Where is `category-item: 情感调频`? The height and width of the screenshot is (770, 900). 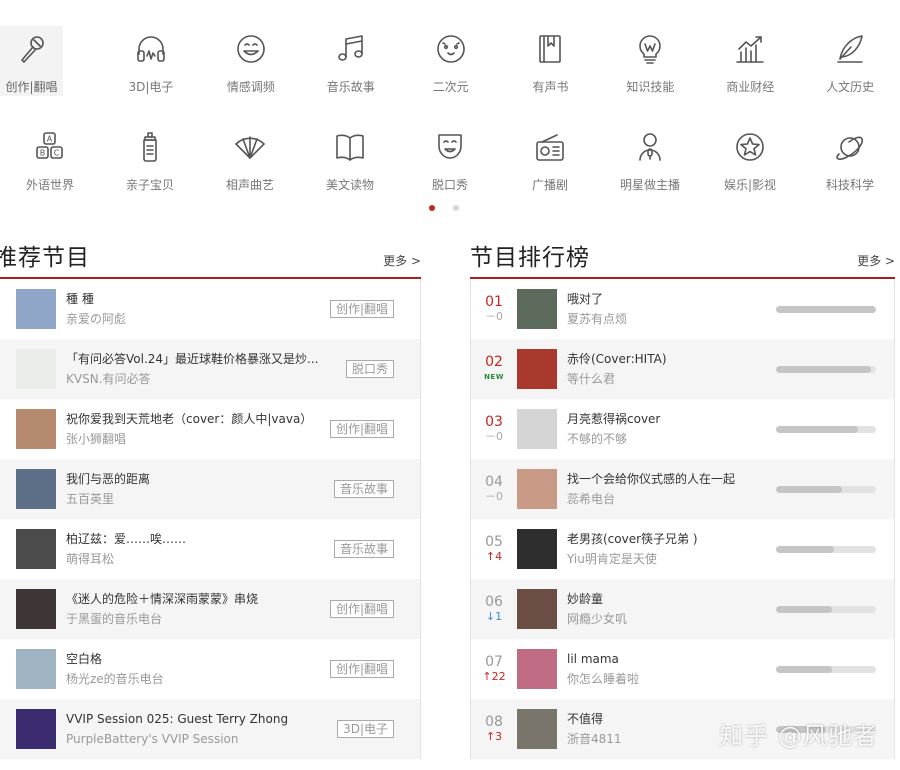
category-item: 情感调频 is located at coordinates (251, 61).